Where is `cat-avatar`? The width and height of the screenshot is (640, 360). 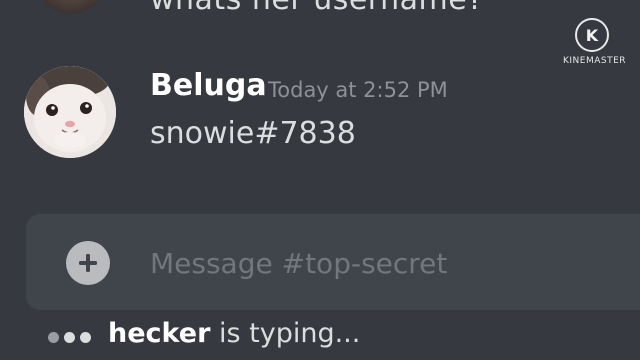
cat-avatar is located at coordinates (70, 112).